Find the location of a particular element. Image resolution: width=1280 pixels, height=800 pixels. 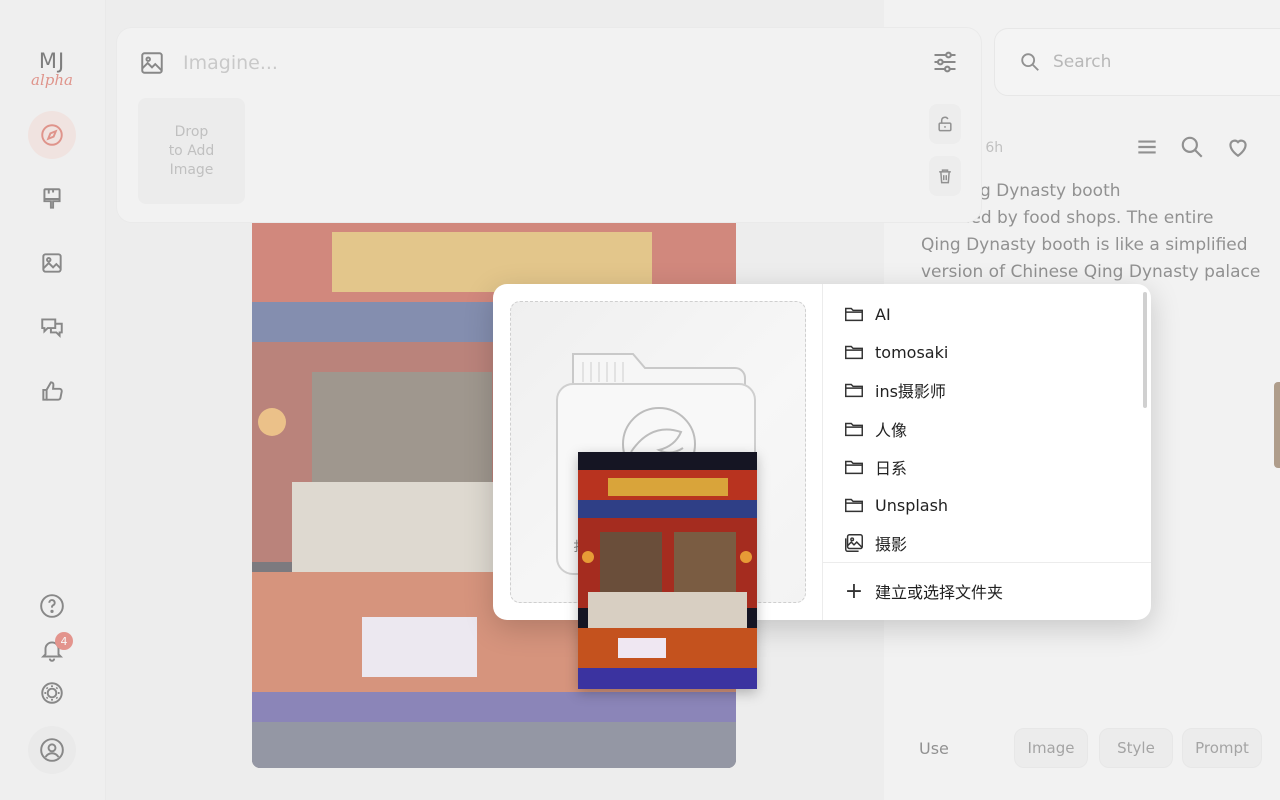

search-placeholder: Search is located at coordinates (1082, 62).